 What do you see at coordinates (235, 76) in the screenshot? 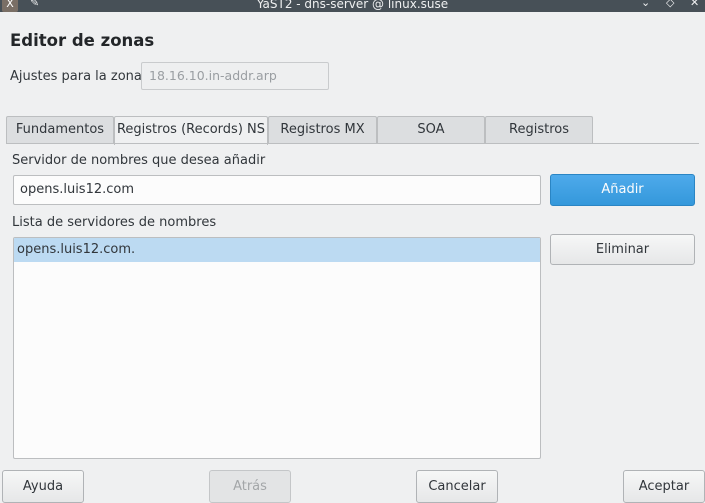
I see `zone-field: 18.16.10.in-addr.arp` at bounding box center [235, 76].